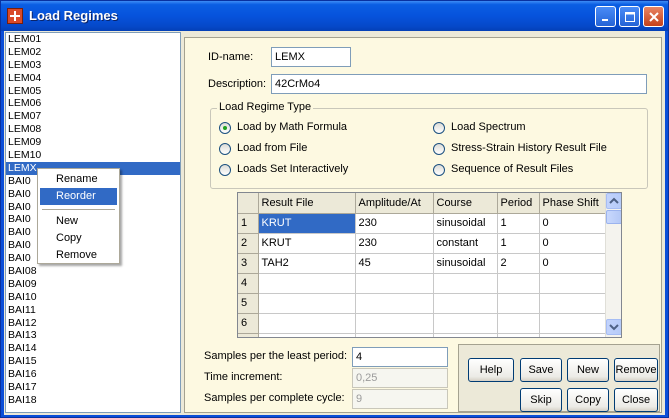  I want to click on grid-scrollbar, so click(613, 265).